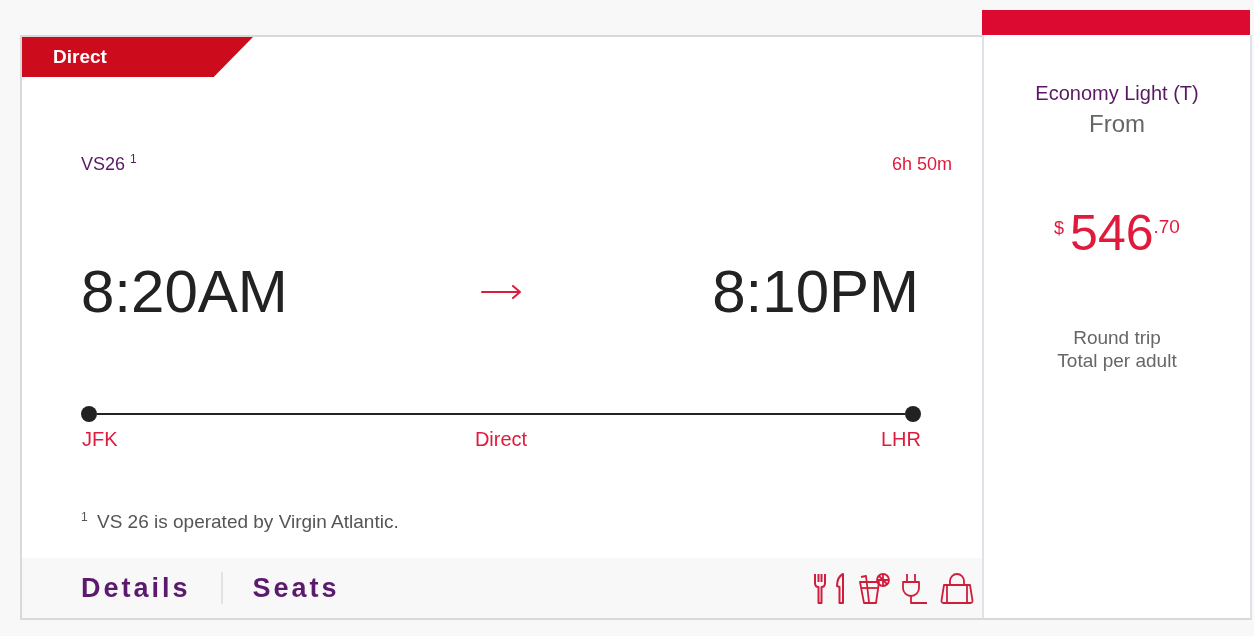 The width and height of the screenshot is (1254, 636). What do you see at coordinates (1117, 124) in the screenshot?
I see `from-label: From` at bounding box center [1117, 124].